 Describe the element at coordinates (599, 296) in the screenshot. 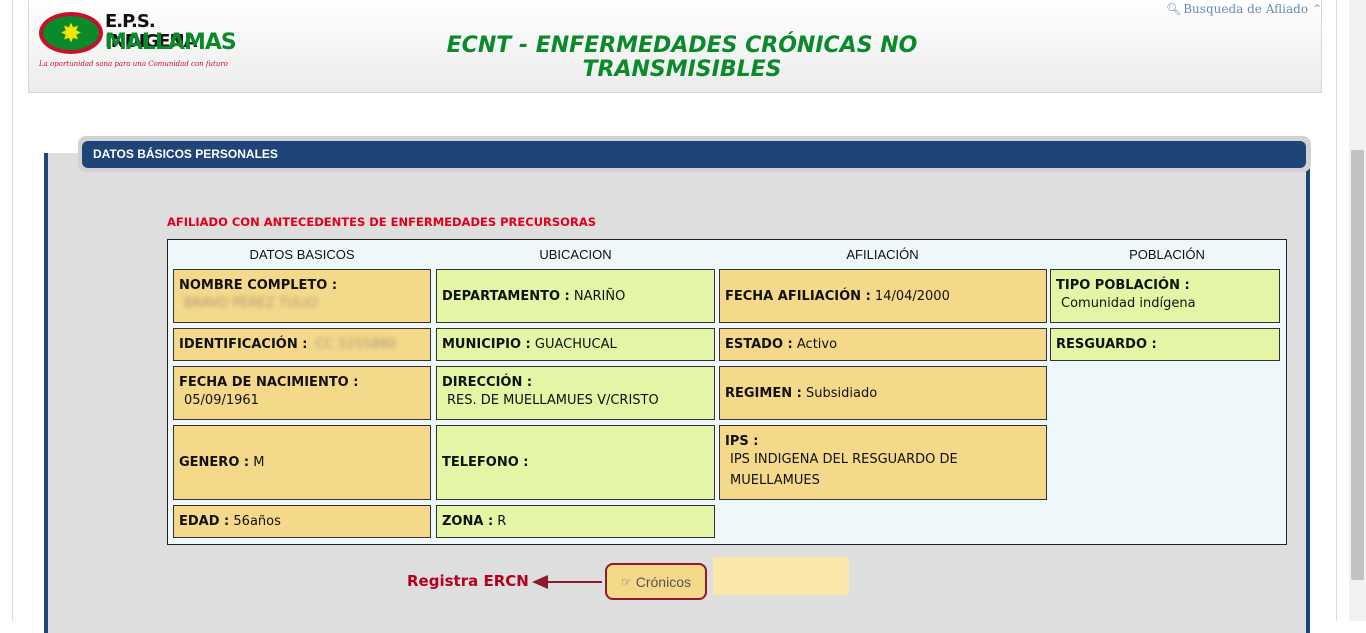

I see `departamento-value: NARIÑO` at that location.